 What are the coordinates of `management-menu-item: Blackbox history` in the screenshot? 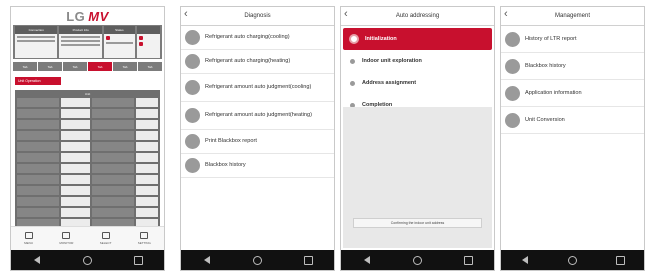 It's located at (572, 66).